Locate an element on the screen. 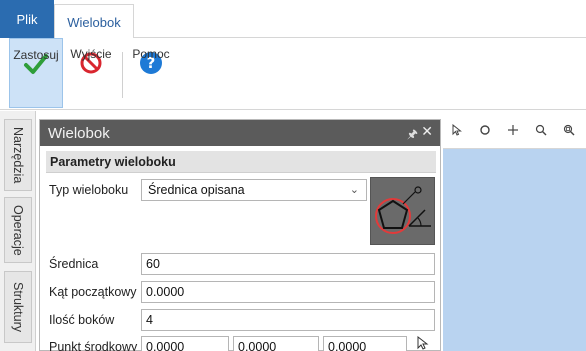 The image size is (586, 351). viewport-toolbar is located at coordinates (514, 130).